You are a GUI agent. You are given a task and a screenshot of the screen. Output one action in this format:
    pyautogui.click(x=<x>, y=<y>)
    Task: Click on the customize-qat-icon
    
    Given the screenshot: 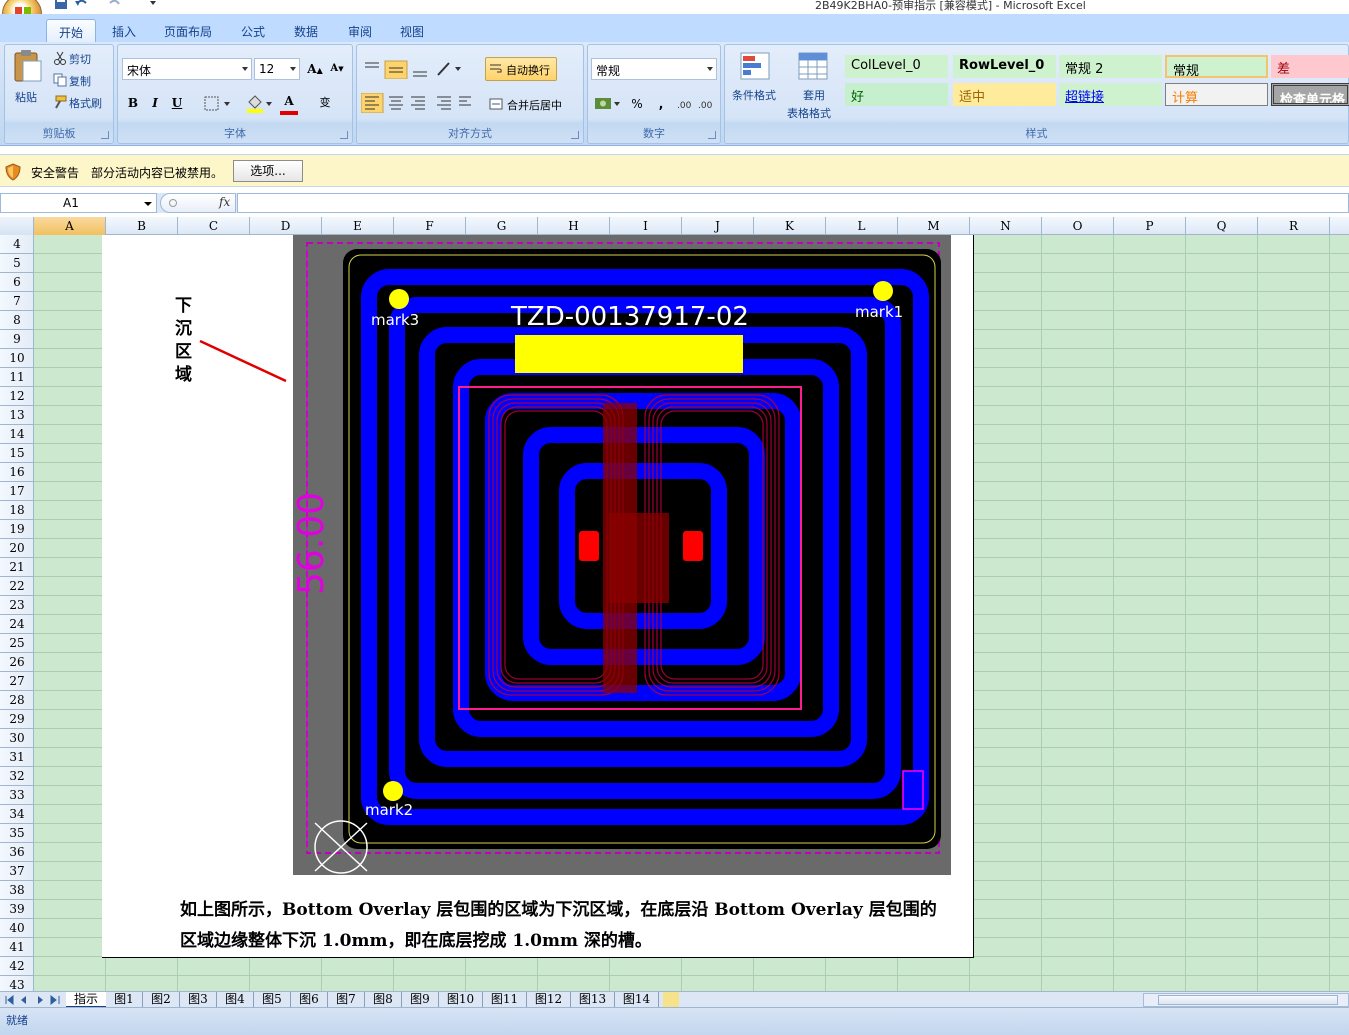 What is the action you would take?
    pyautogui.click(x=153, y=5)
    